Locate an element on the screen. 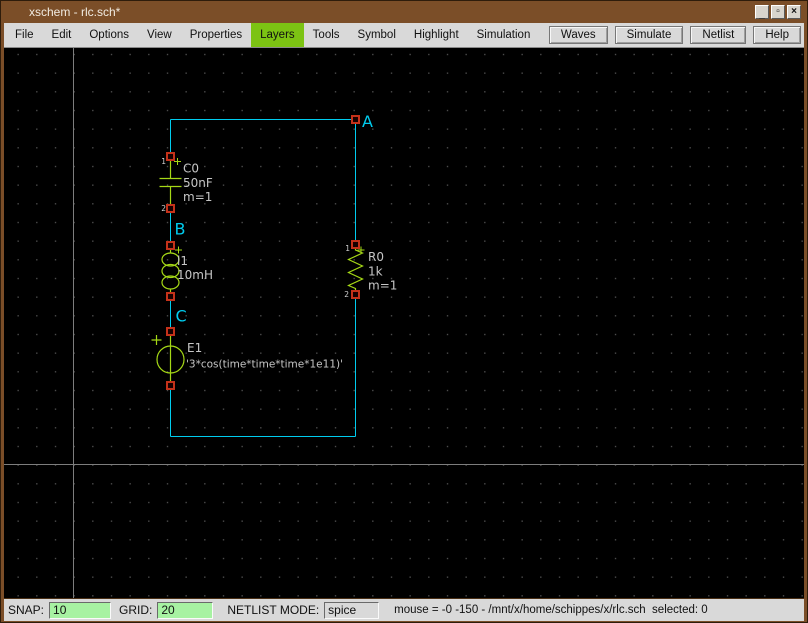  title-bar: xschem - rlc.sch* _ ▫ × is located at coordinates (404, 12).